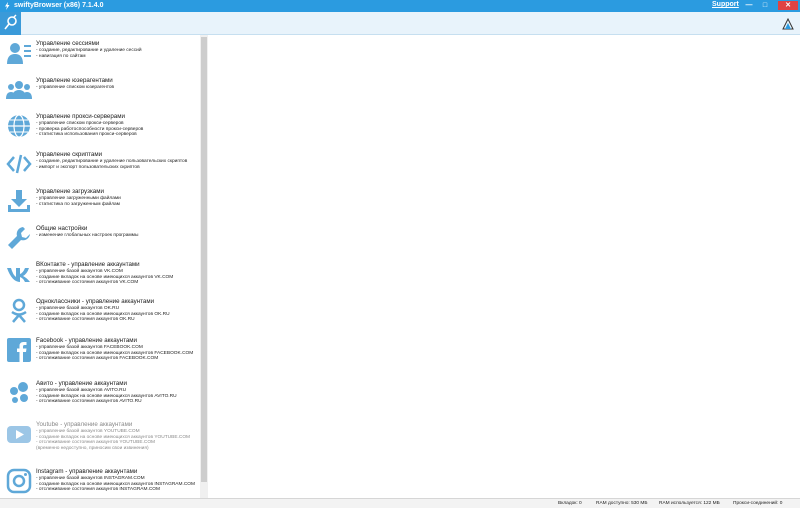 The width and height of the screenshot is (800, 508). I want to click on user-agents-icon, so click(19, 90).